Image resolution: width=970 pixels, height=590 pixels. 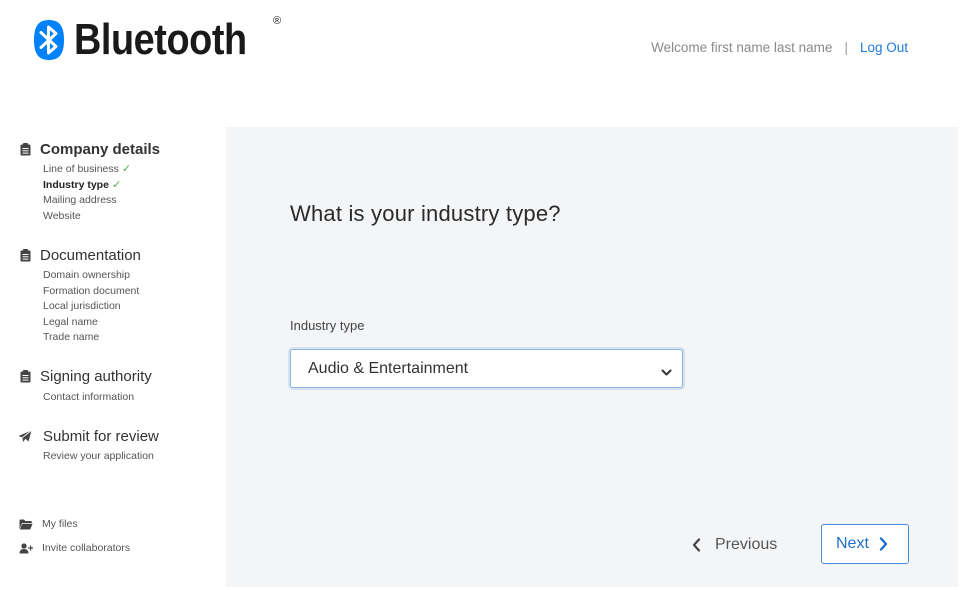 I want to click on industry-type-label: Industry type, so click(x=327, y=325).